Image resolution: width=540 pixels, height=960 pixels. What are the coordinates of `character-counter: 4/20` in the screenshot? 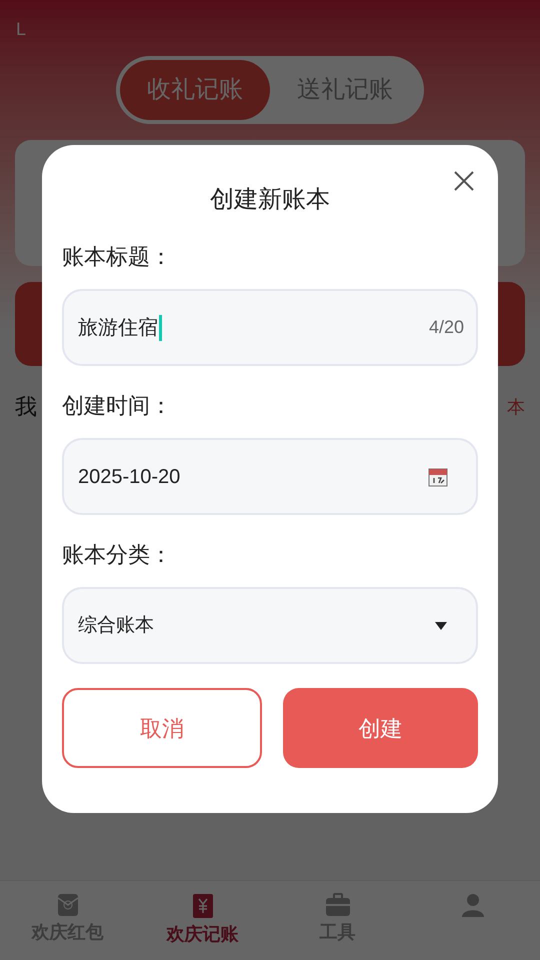 It's located at (446, 327).